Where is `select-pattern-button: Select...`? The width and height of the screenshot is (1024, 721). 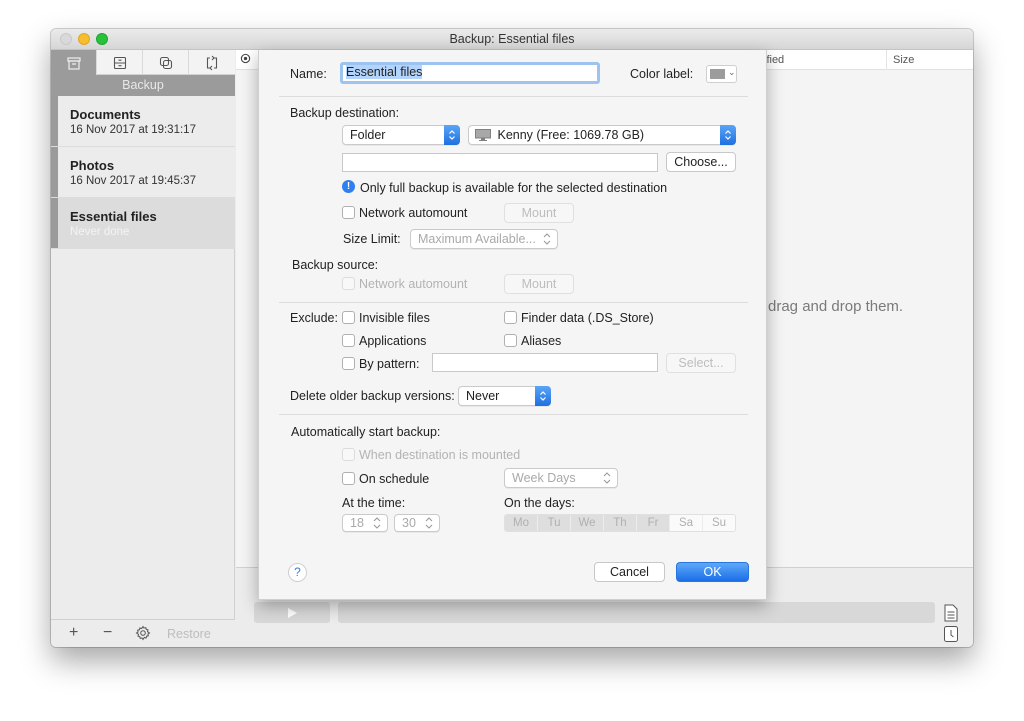 select-pattern-button: Select... is located at coordinates (701, 363).